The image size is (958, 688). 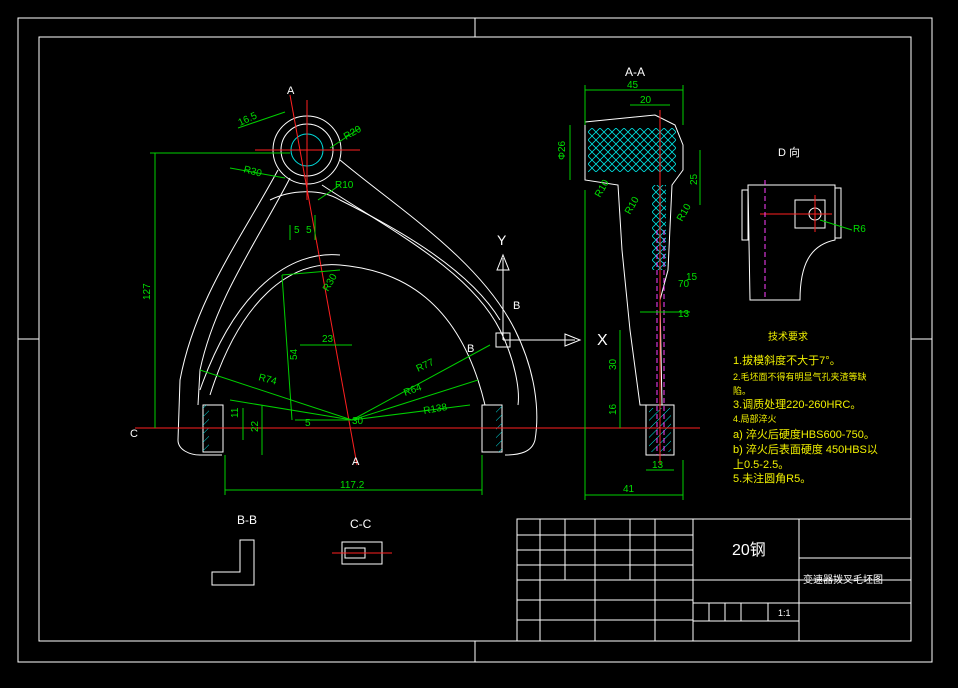 What do you see at coordinates (516, 306) in the screenshot?
I see `cut-b-right: B` at bounding box center [516, 306].